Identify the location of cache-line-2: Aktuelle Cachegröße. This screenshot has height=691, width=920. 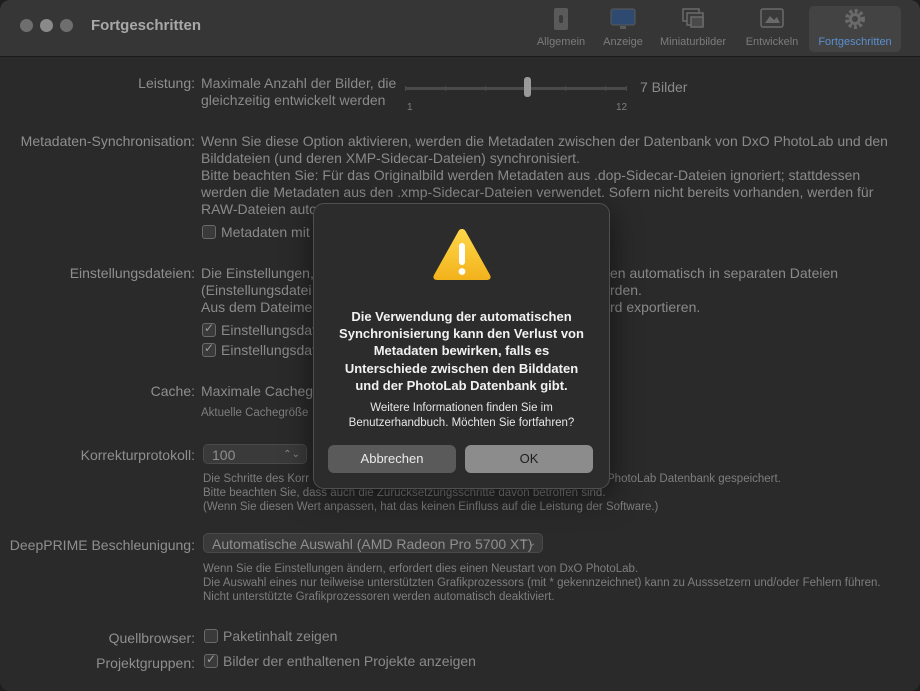
(255, 413).